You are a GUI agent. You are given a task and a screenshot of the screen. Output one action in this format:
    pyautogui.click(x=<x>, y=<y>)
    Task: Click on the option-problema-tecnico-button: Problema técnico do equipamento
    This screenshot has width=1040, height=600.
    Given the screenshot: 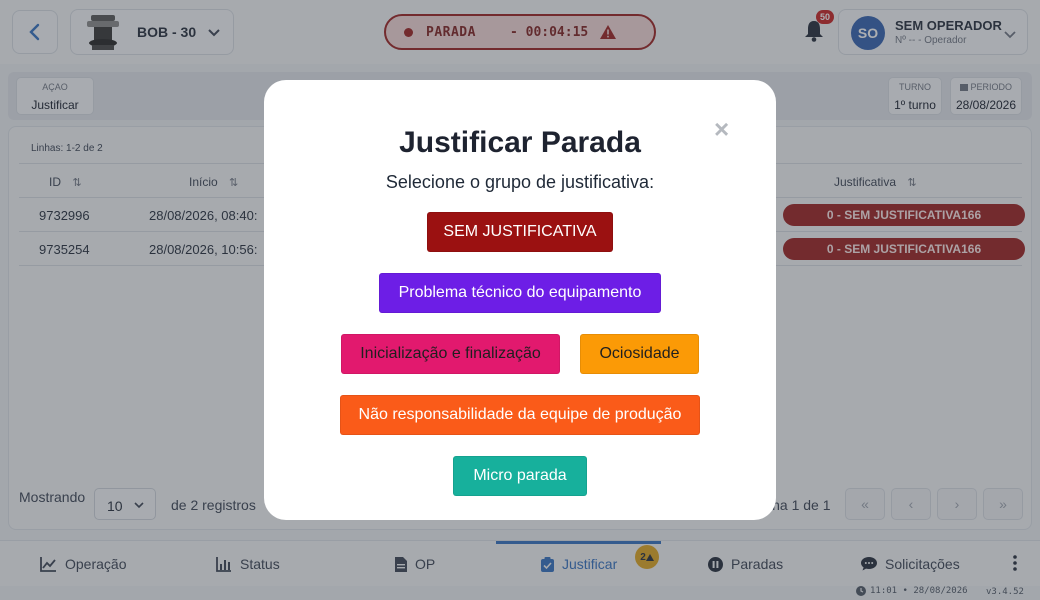 What is the action you would take?
    pyautogui.click(x=520, y=293)
    